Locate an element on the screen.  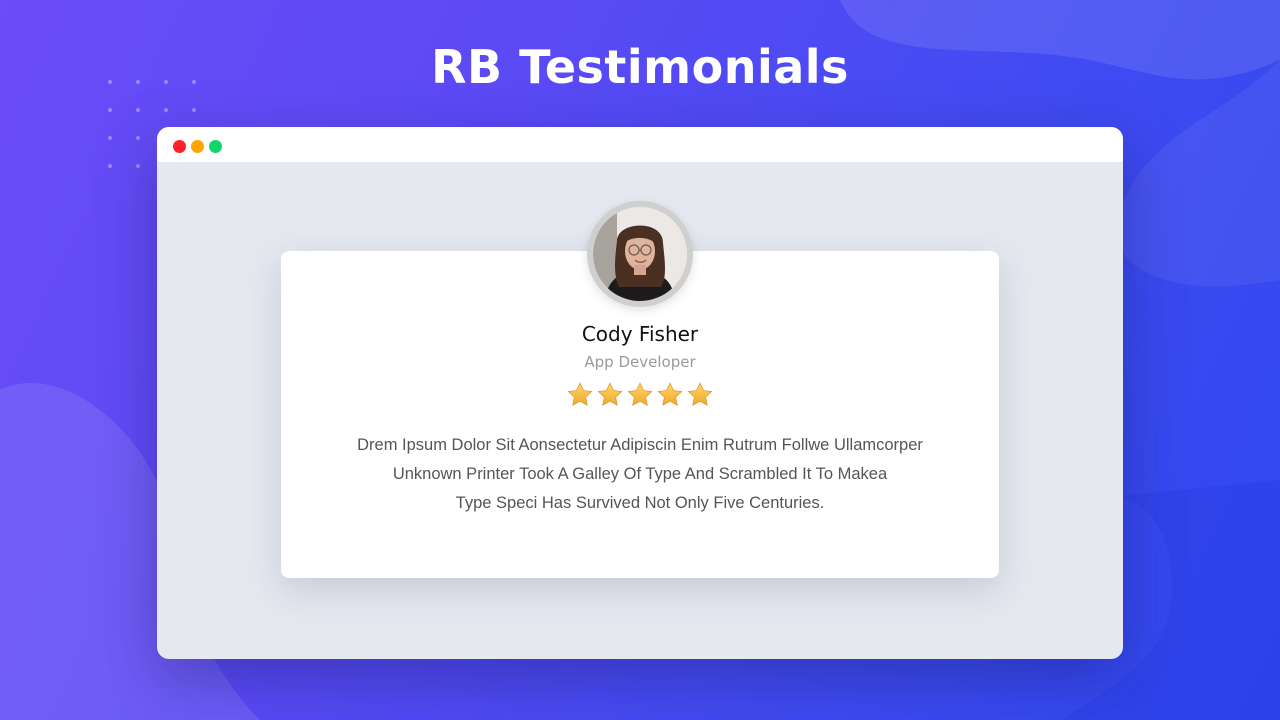
browser-title-bar is located at coordinates (640, 144).